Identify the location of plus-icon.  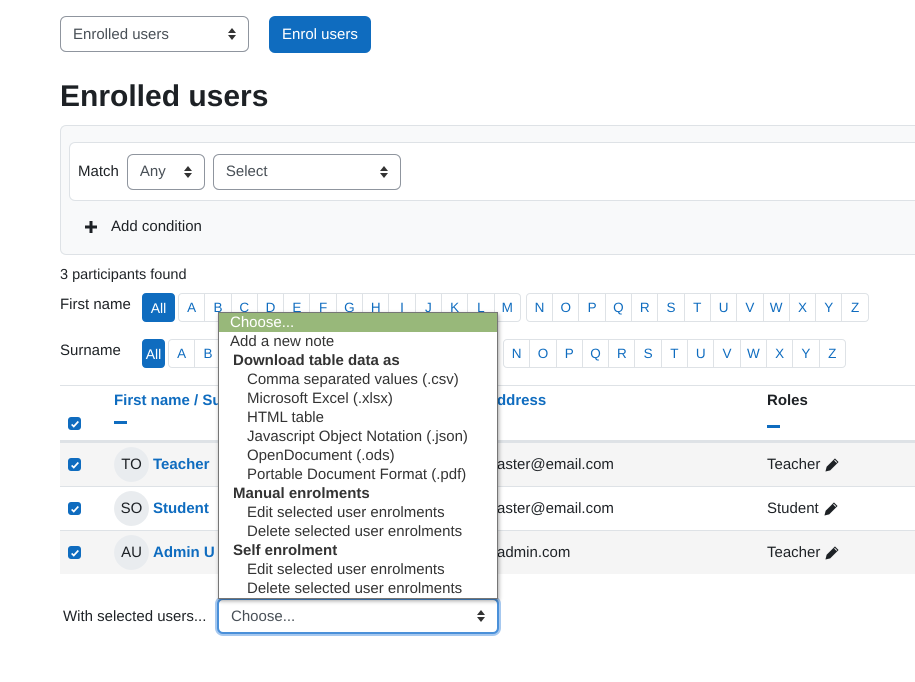
(91, 226).